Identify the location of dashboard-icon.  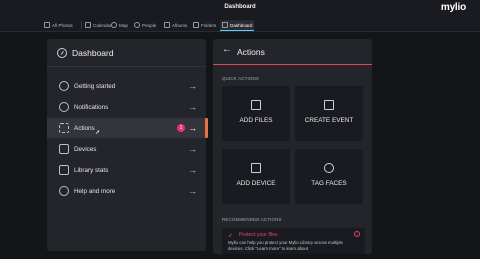
(225, 25).